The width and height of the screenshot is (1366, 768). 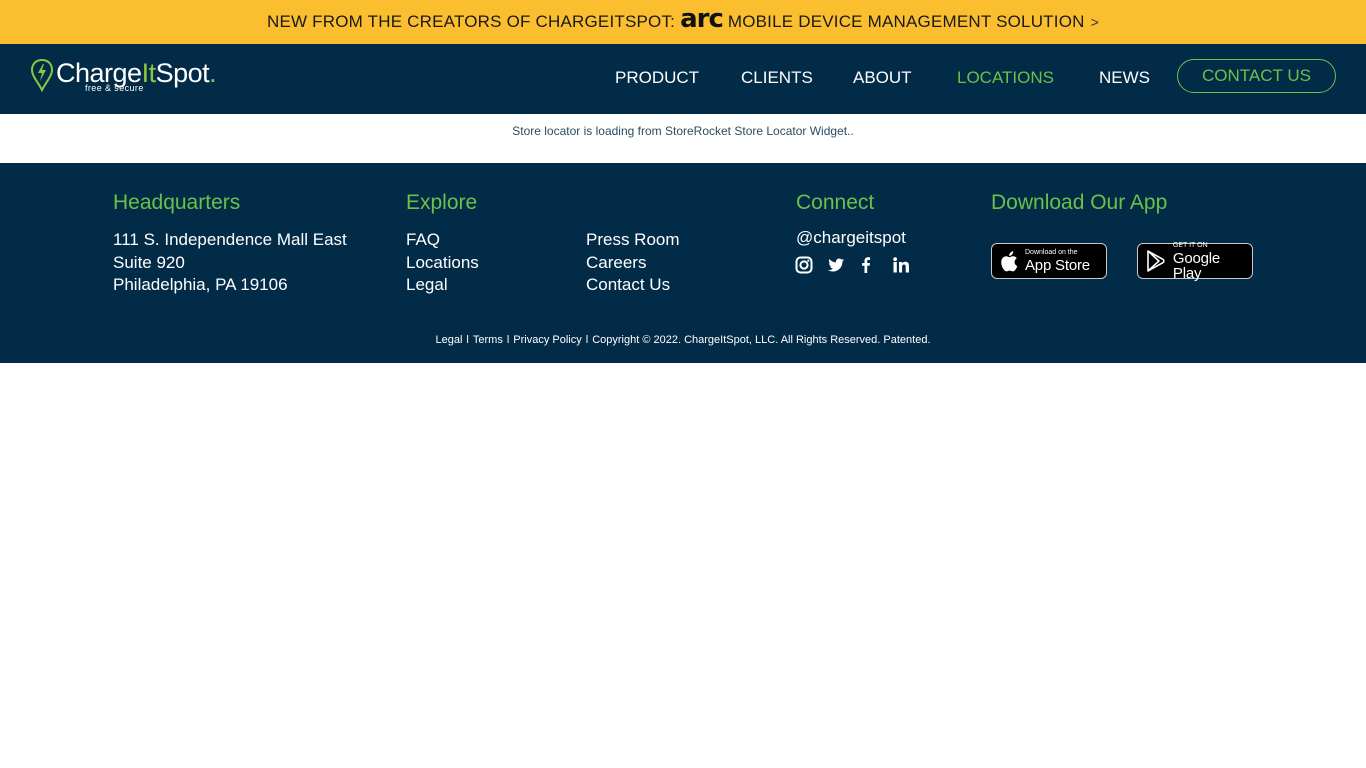 What do you see at coordinates (1094, 22) in the screenshot?
I see `chevron-right-icon: >` at bounding box center [1094, 22].